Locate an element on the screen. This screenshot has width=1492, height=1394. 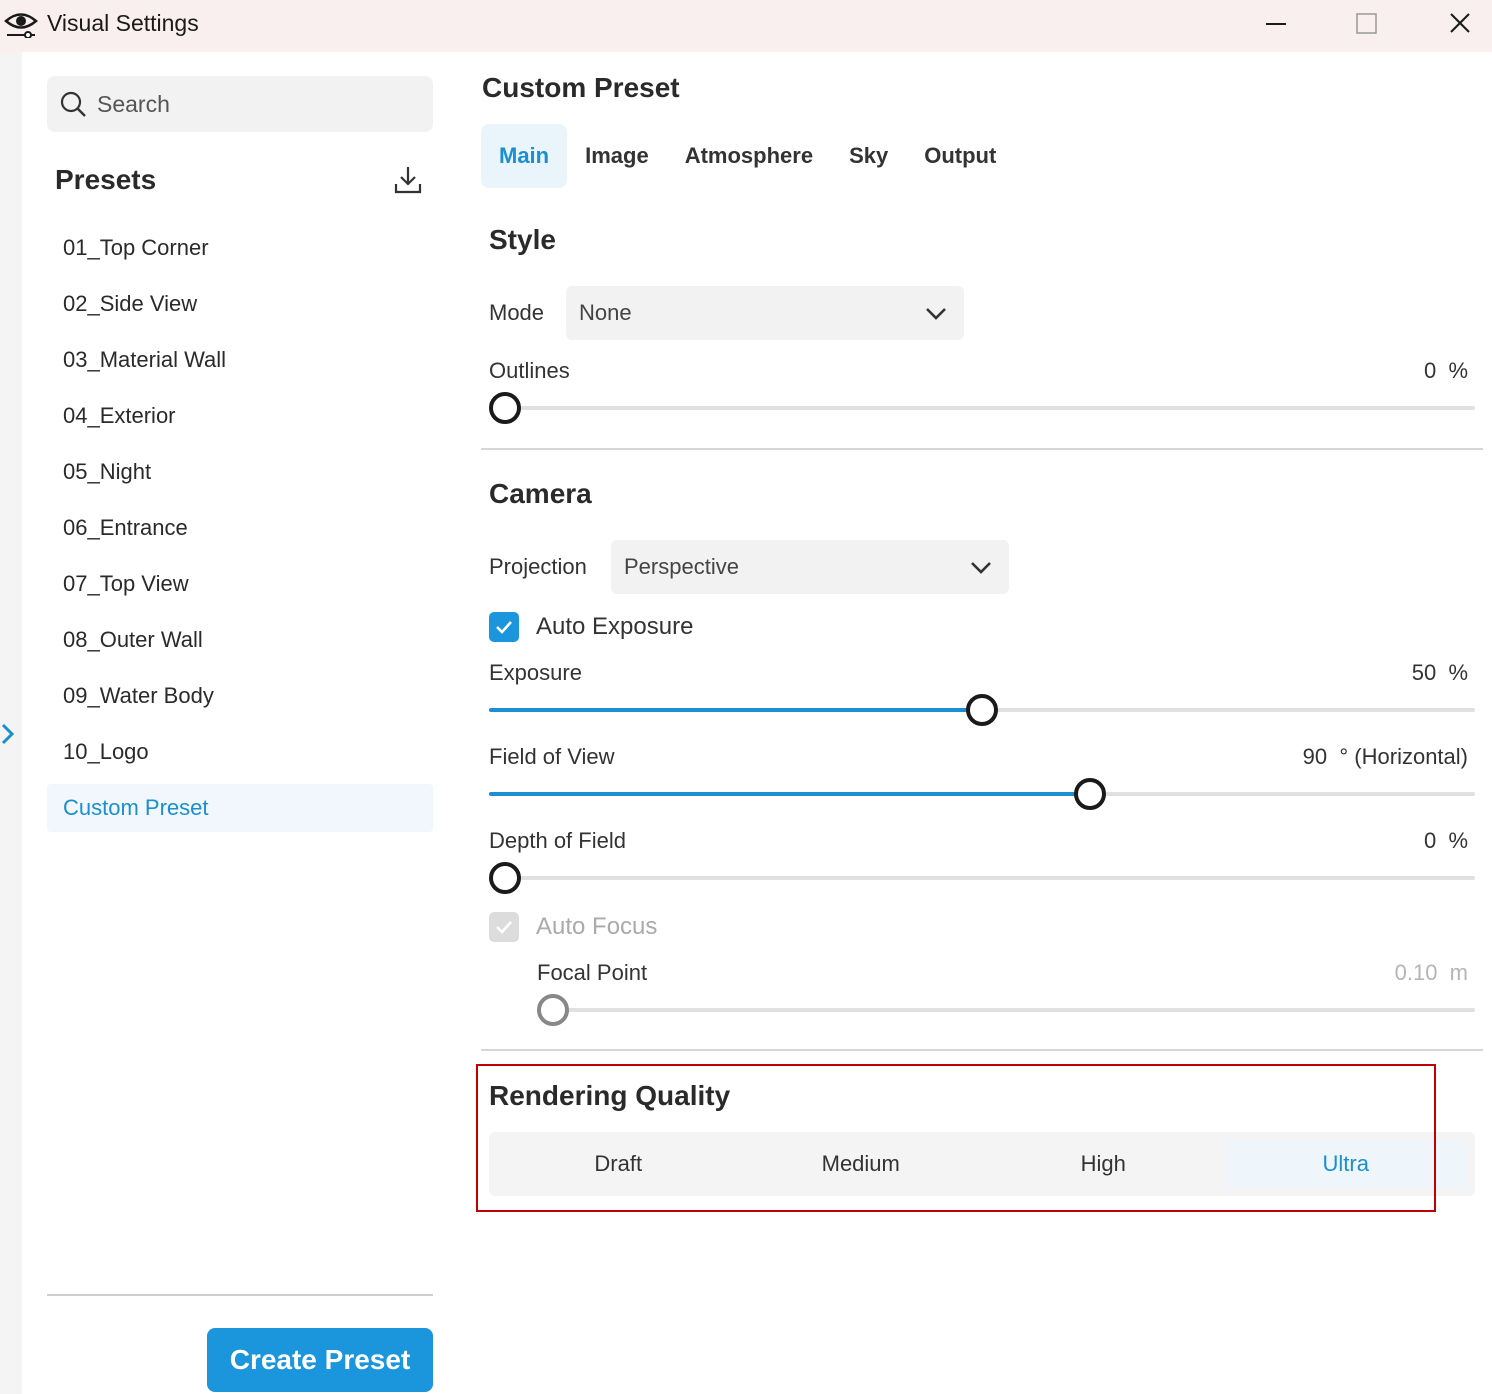
camera-heading: Camera is located at coordinates (540, 493).